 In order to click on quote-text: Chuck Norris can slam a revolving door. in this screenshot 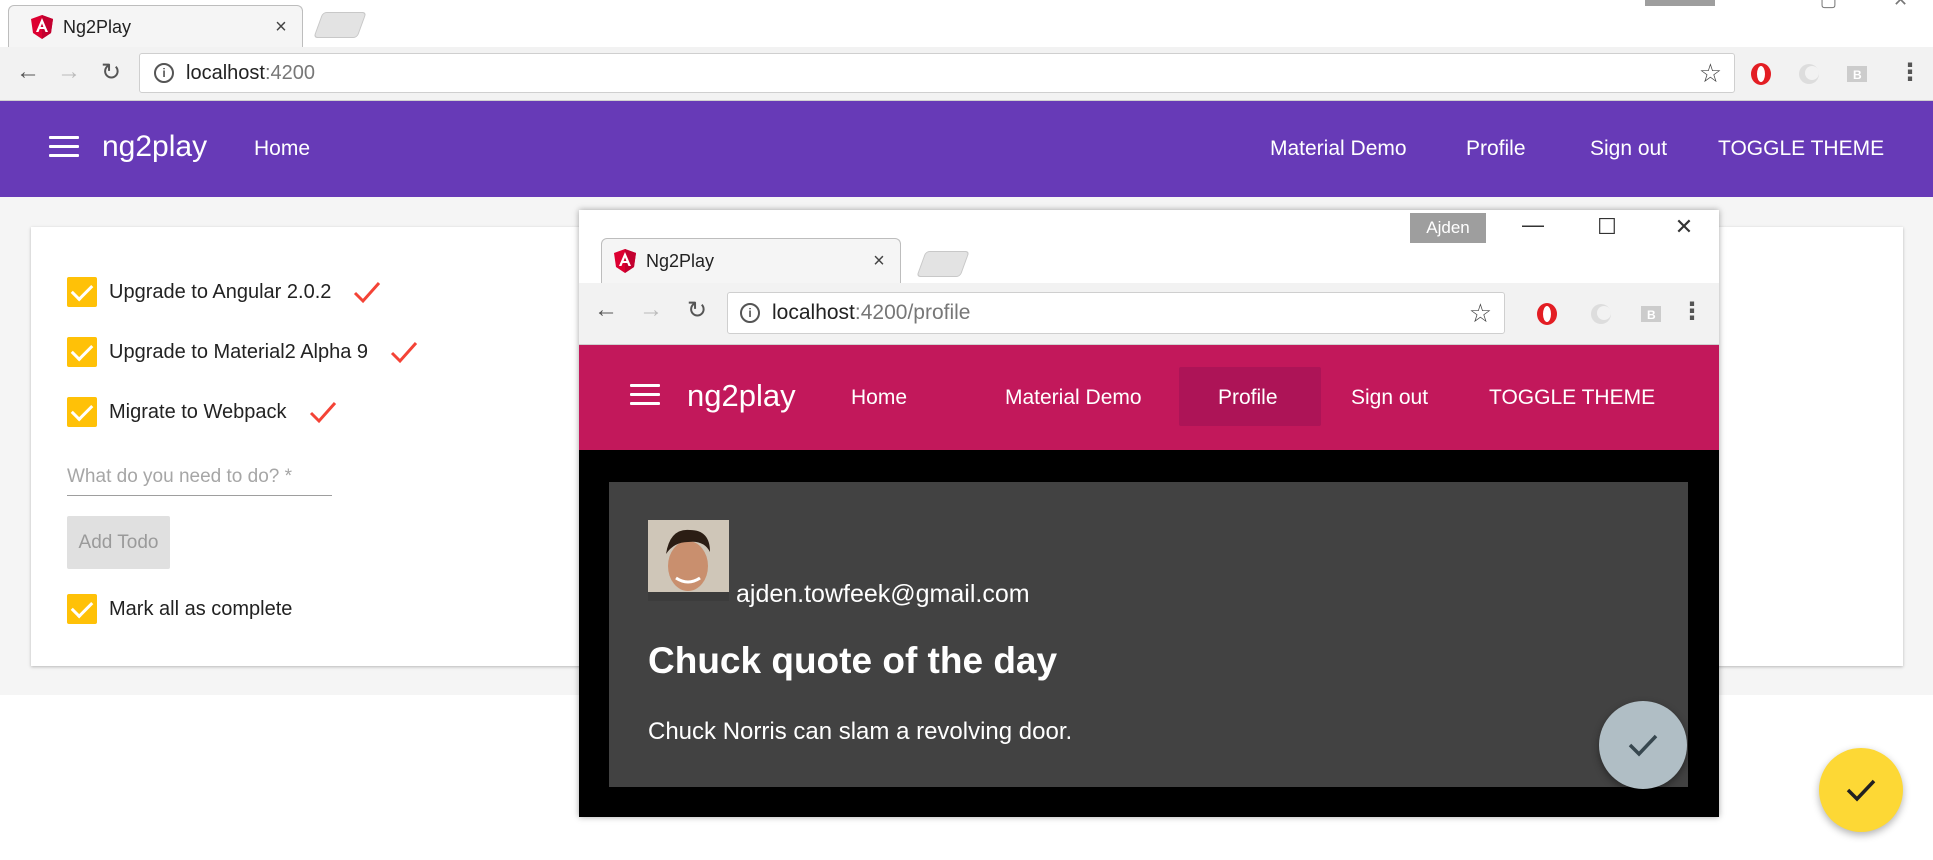, I will do `click(860, 731)`.